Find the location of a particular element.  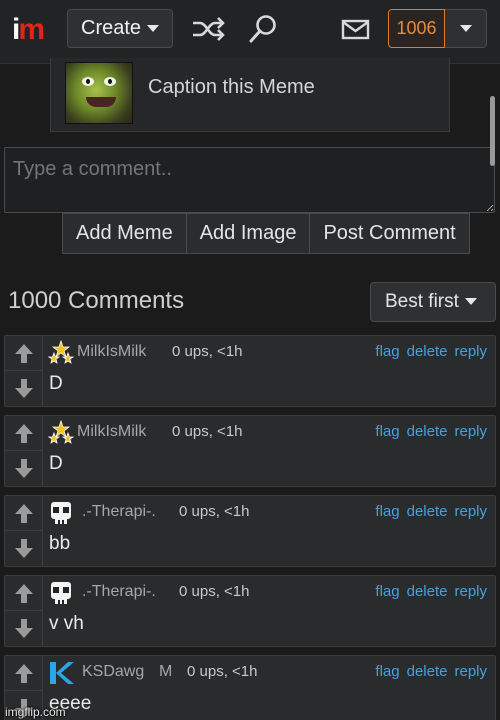

shuffle-icon is located at coordinates (208, 29).